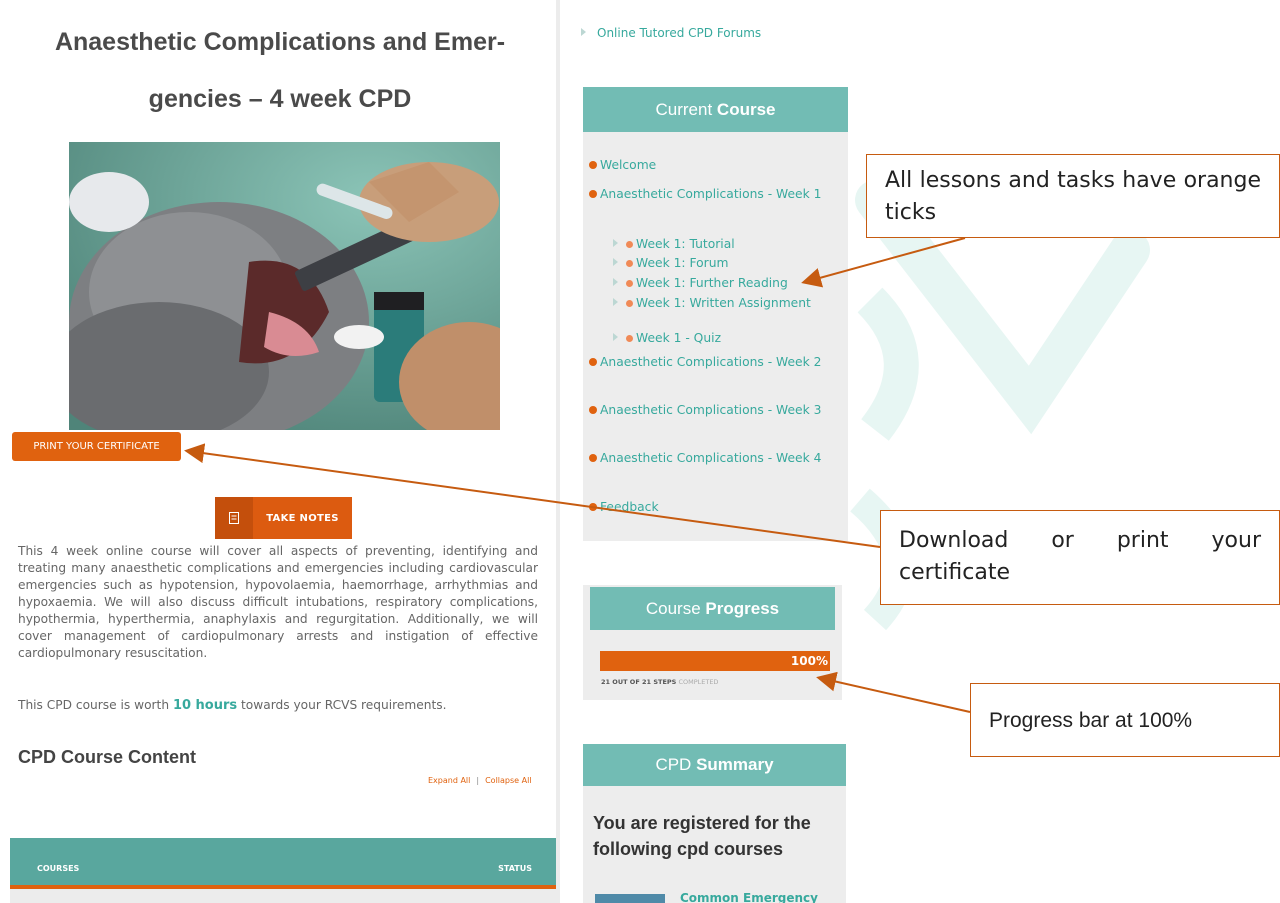 This screenshot has width=1280, height=903. Describe the element at coordinates (1080, 557) in the screenshot. I see `callout-certificate: Download or print your certificate` at that location.